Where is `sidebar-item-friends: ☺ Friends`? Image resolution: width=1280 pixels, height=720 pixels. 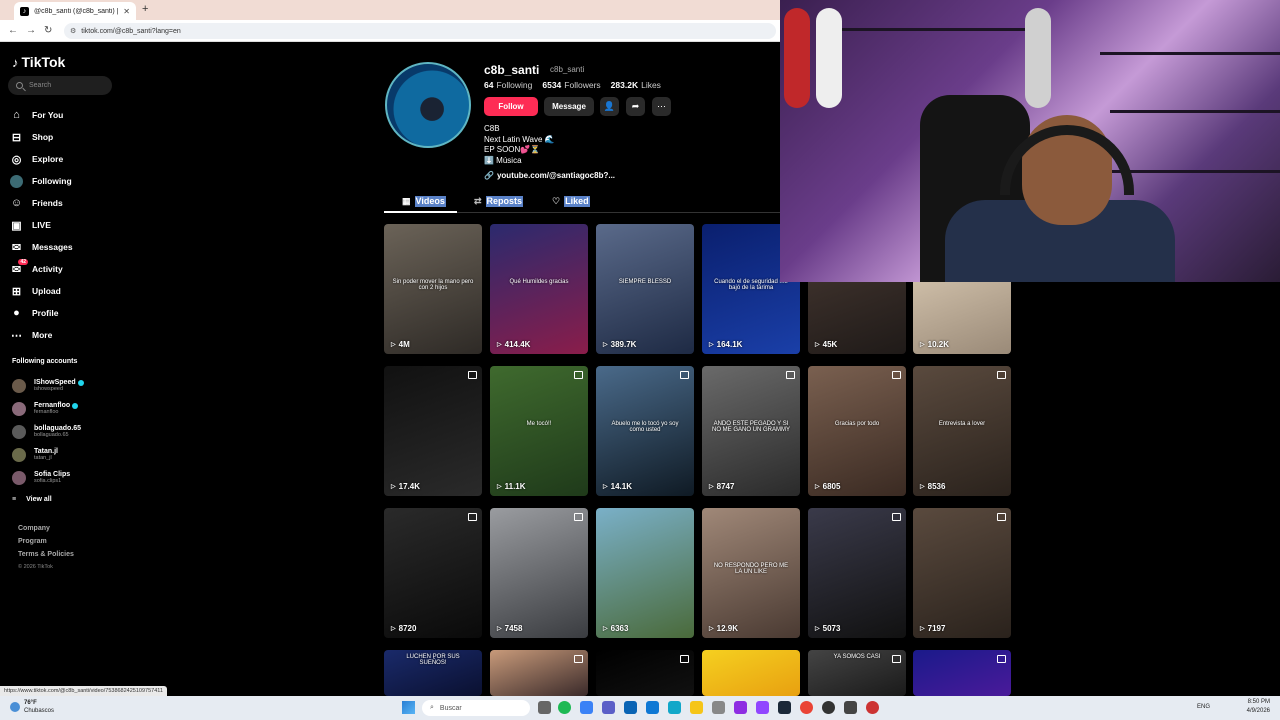 sidebar-item-friends: ☺ Friends is located at coordinates (41, 203).